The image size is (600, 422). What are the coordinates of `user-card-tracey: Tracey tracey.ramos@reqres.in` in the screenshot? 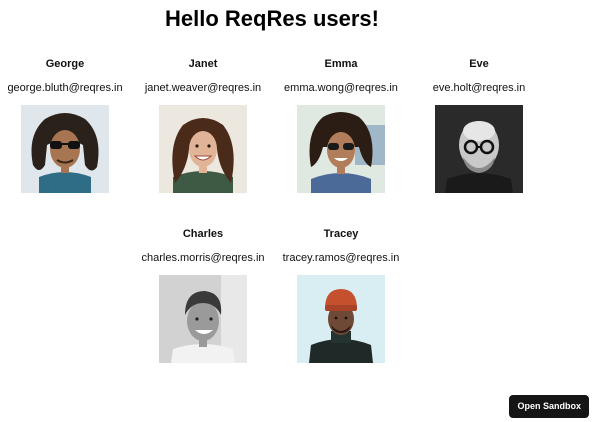 It's located at (341, 295).